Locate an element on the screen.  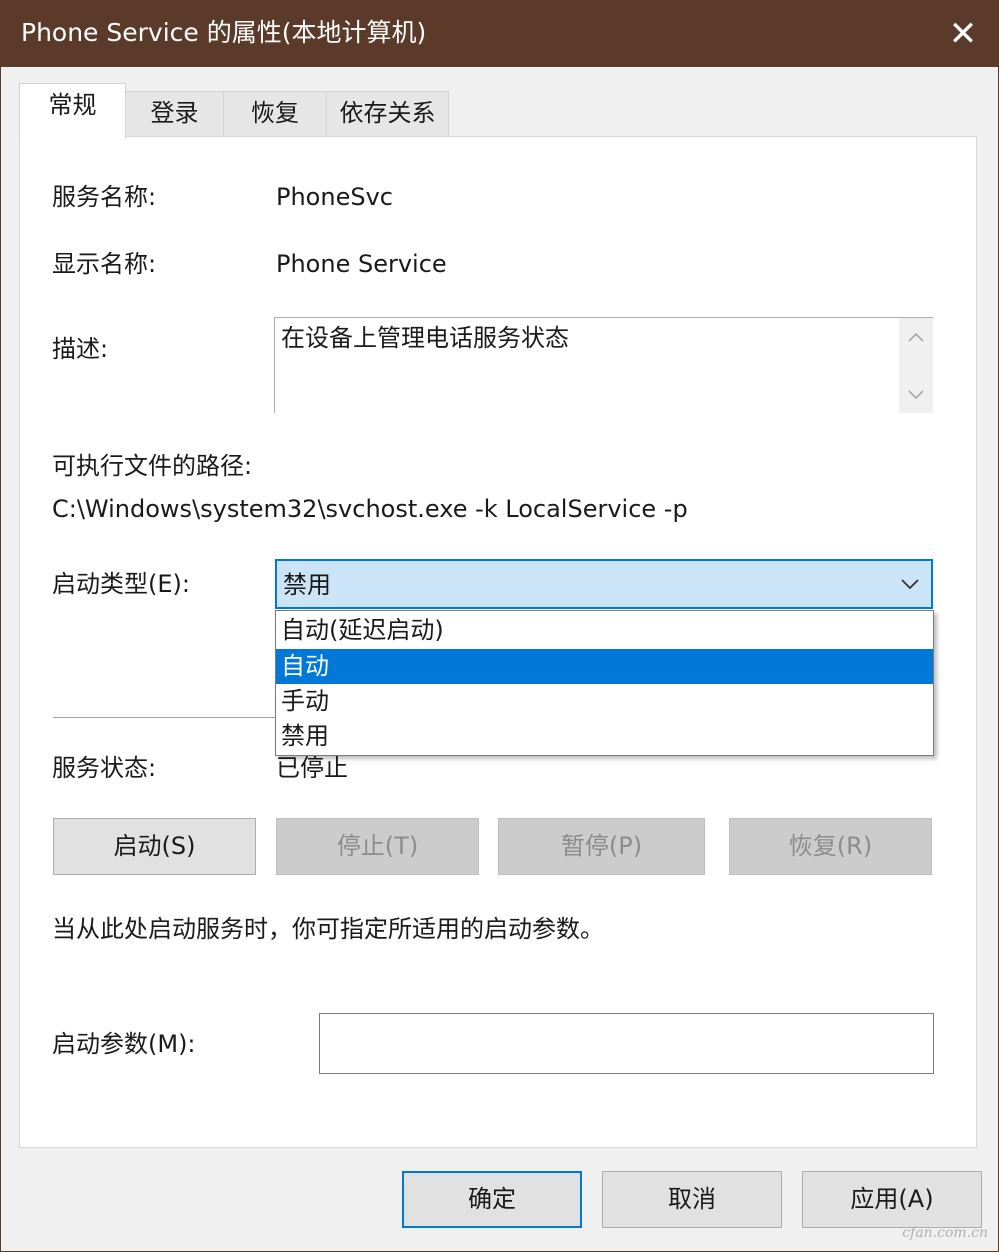
chevron-down-icon is located at coordinates (910, 584).